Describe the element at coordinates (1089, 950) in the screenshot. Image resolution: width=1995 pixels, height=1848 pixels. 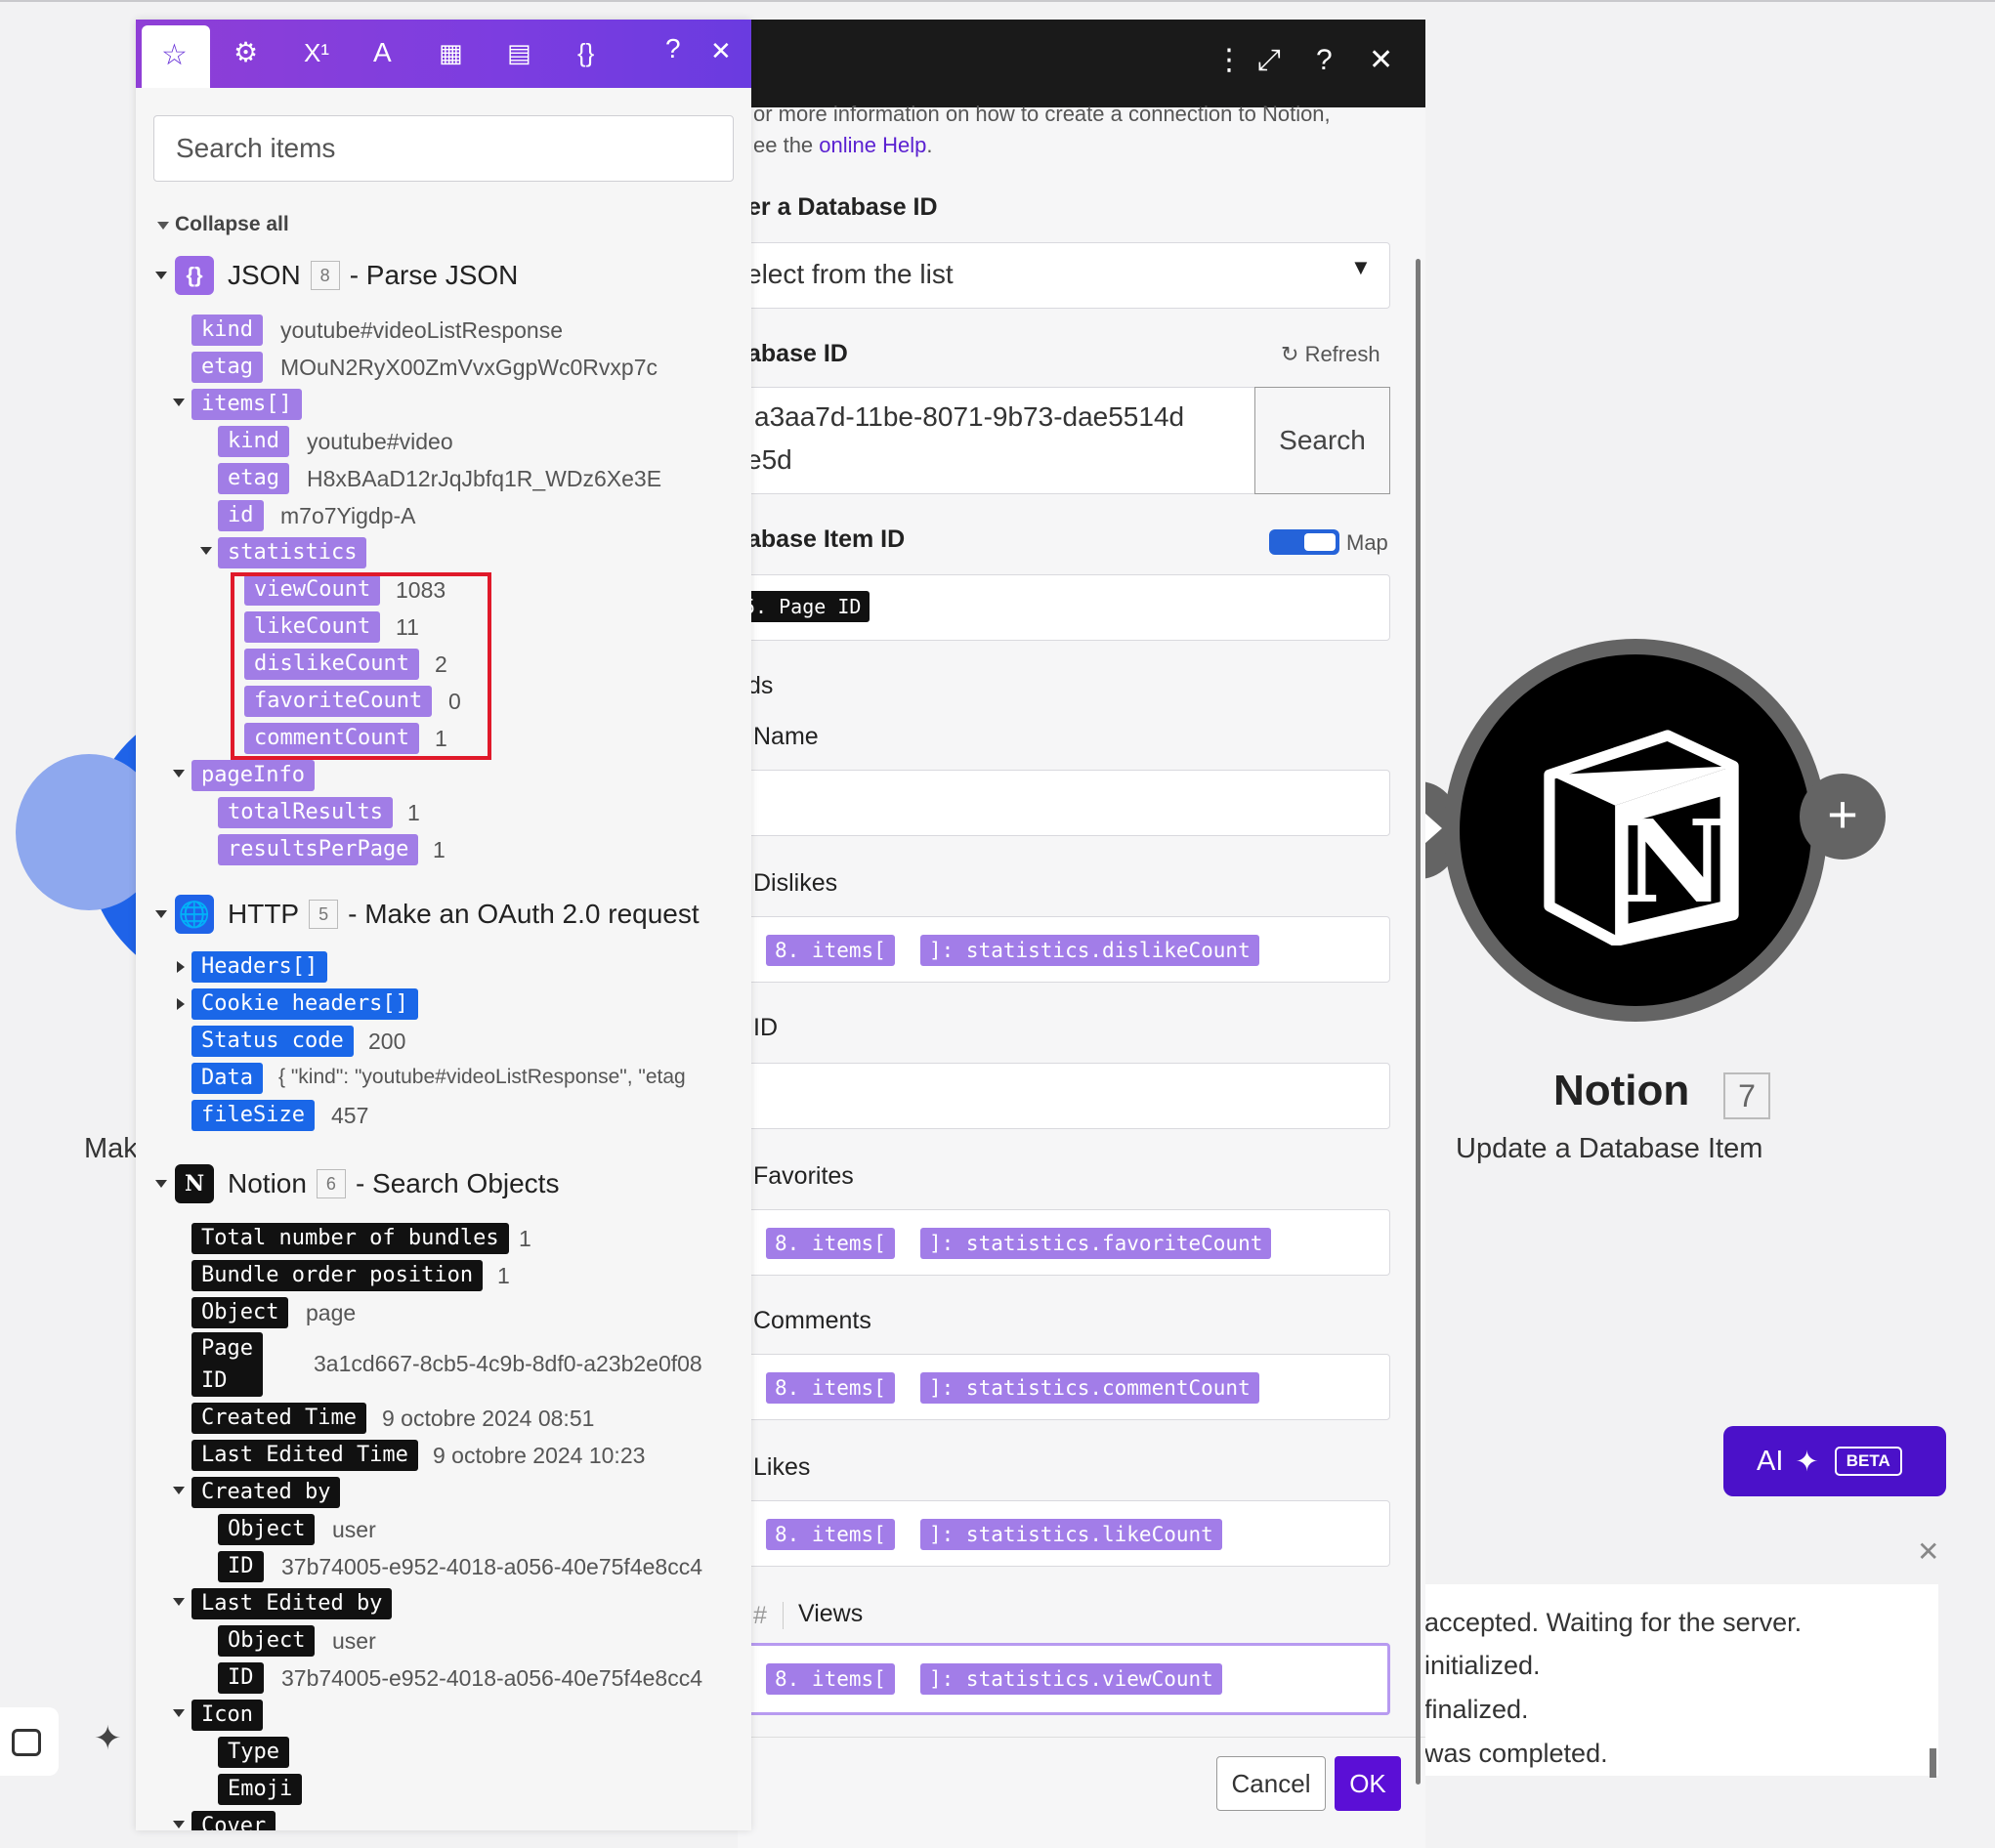
I see `dislikes-chip-path: ]: statistics.dislikeCount` at that location.